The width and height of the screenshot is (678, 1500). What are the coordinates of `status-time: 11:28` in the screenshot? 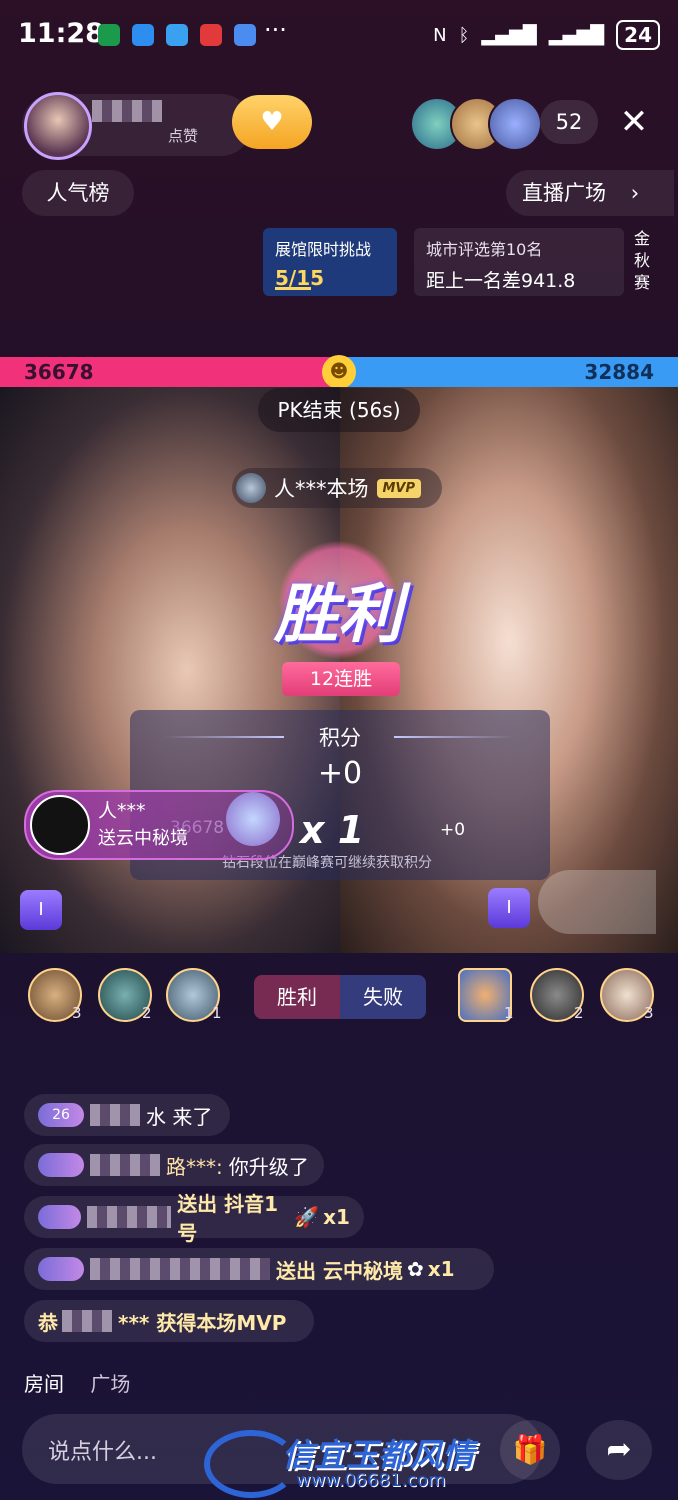 It's located at (61, 33).